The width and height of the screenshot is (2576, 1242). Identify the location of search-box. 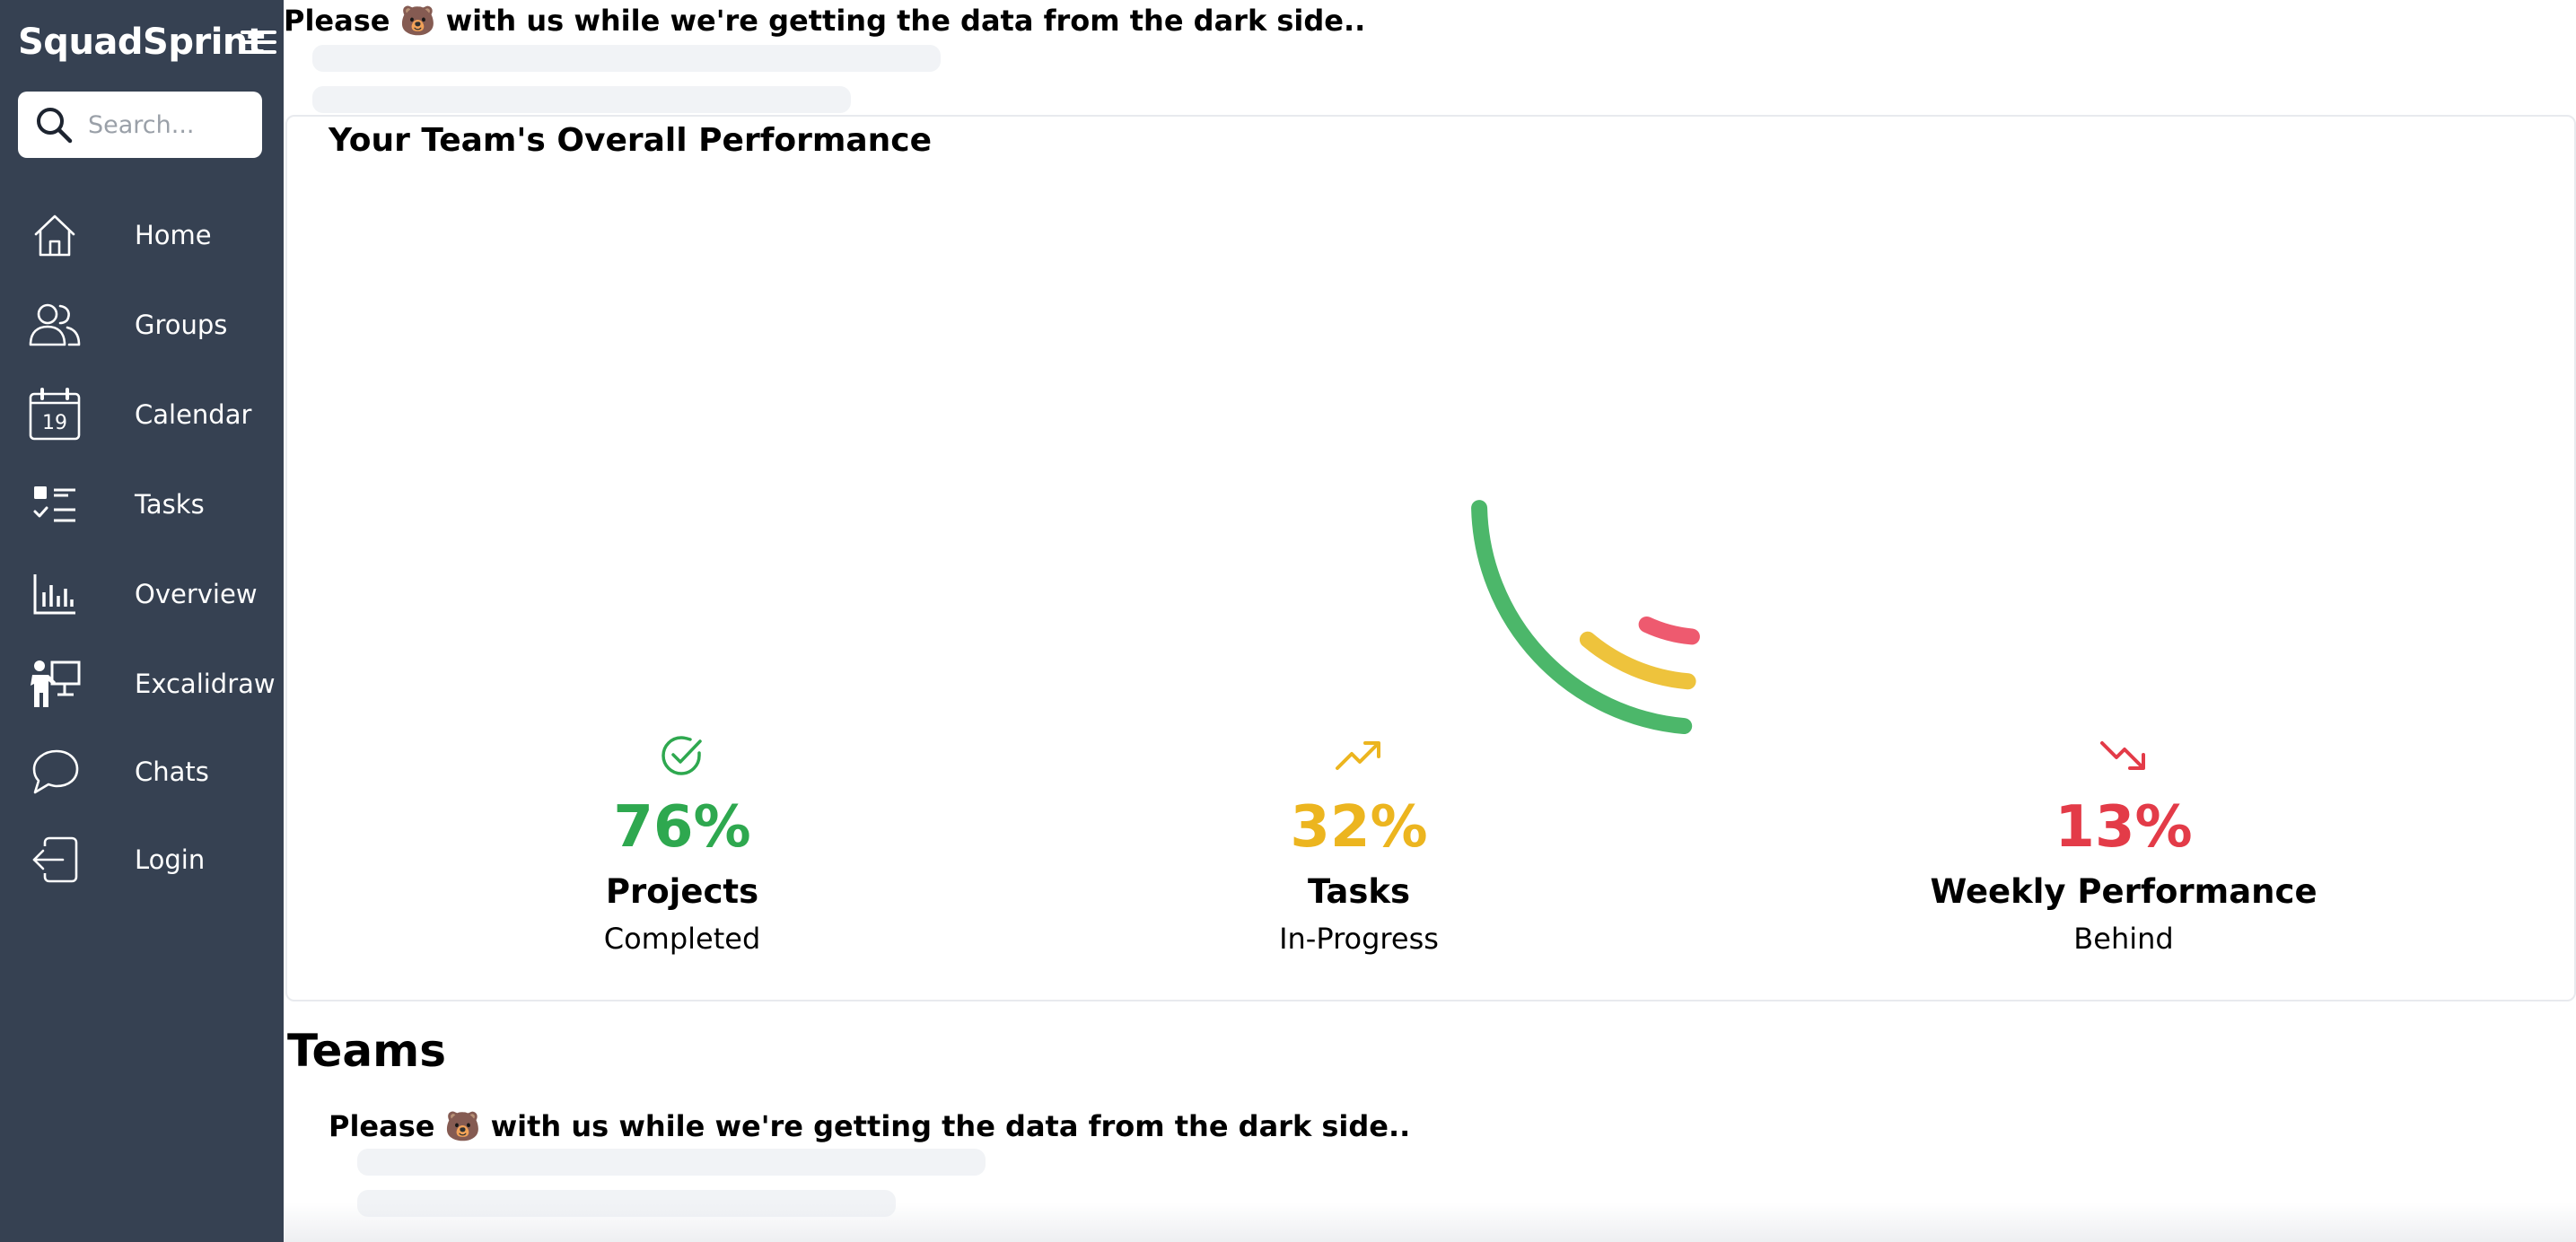
(140, 125).